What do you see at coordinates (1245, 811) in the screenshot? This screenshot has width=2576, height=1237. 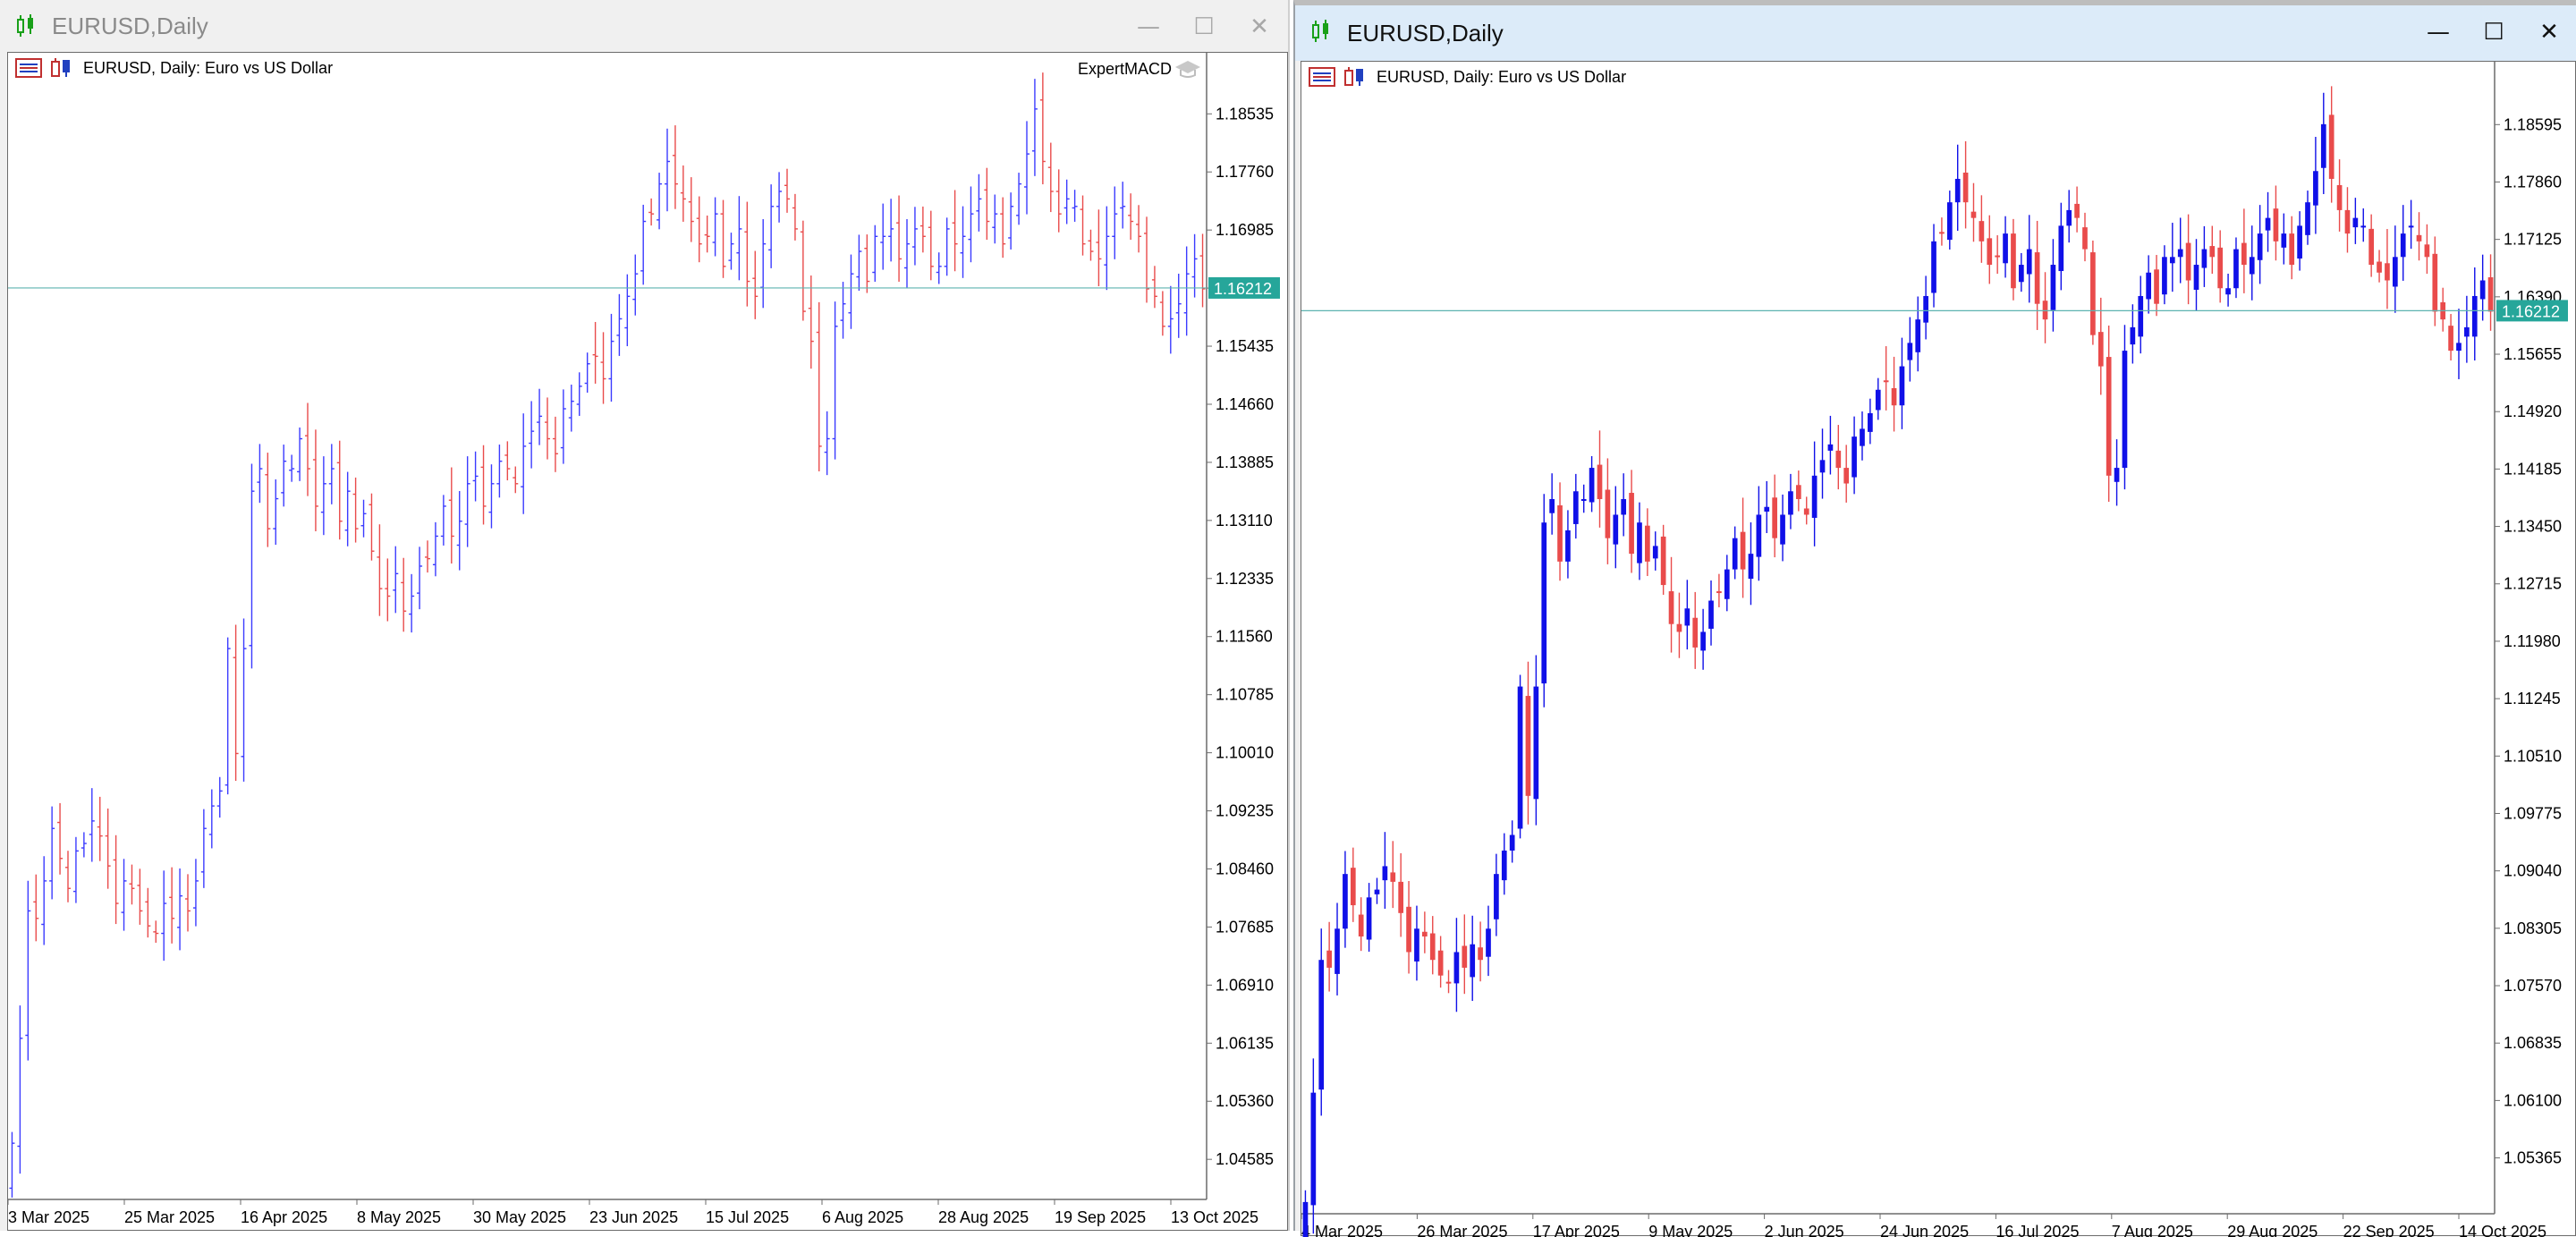 I see `price-tick-label: 1.09235` at bounding box center [1245, 811].